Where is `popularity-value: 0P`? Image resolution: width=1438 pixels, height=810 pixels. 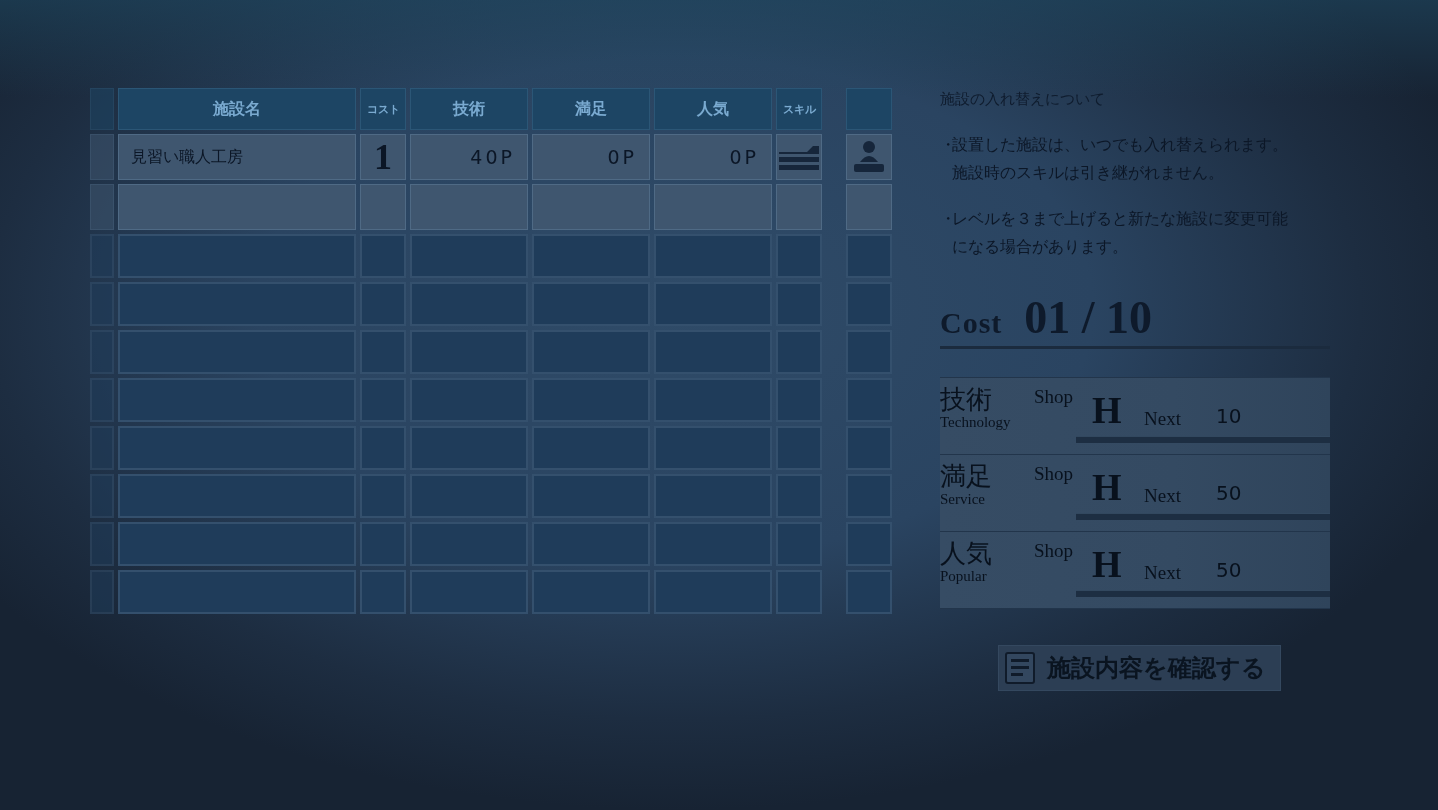
popularity-value: 0P is located at coordinates (713, 157).